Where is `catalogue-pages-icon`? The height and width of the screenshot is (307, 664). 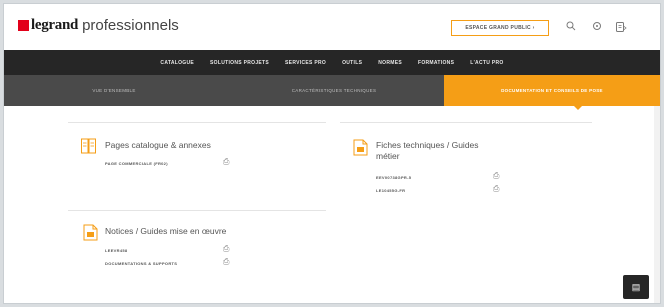
catalogue-pages-icon is located at coordinates (88, 146).